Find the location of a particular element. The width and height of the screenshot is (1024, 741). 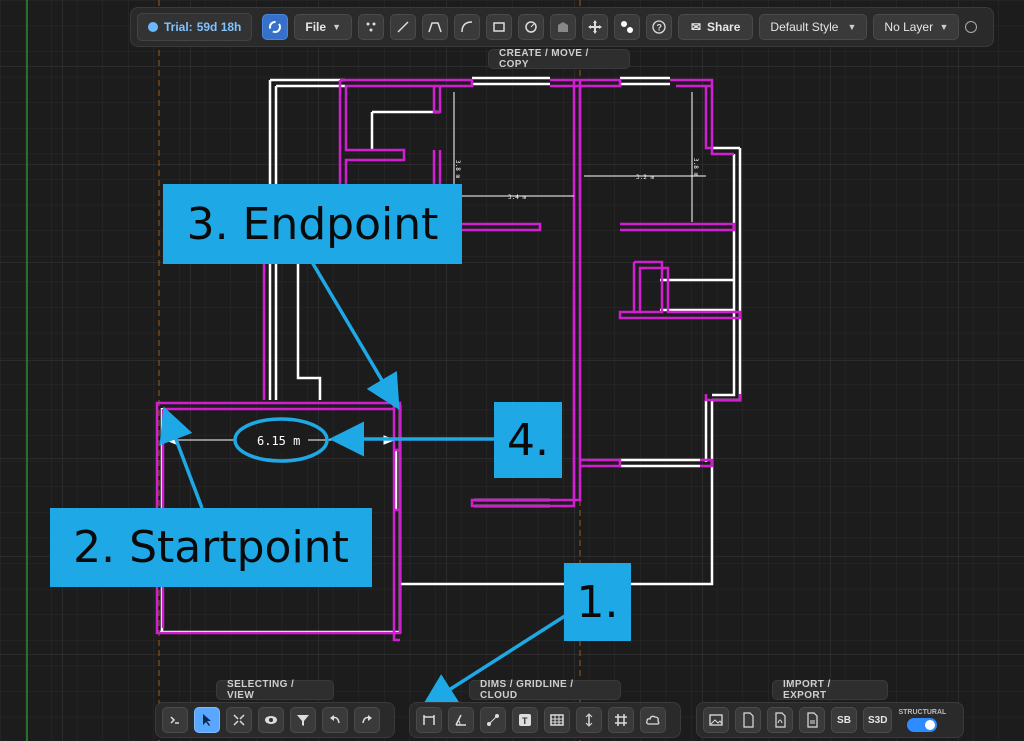

json-file-icon is located at coordinates (748, 720).